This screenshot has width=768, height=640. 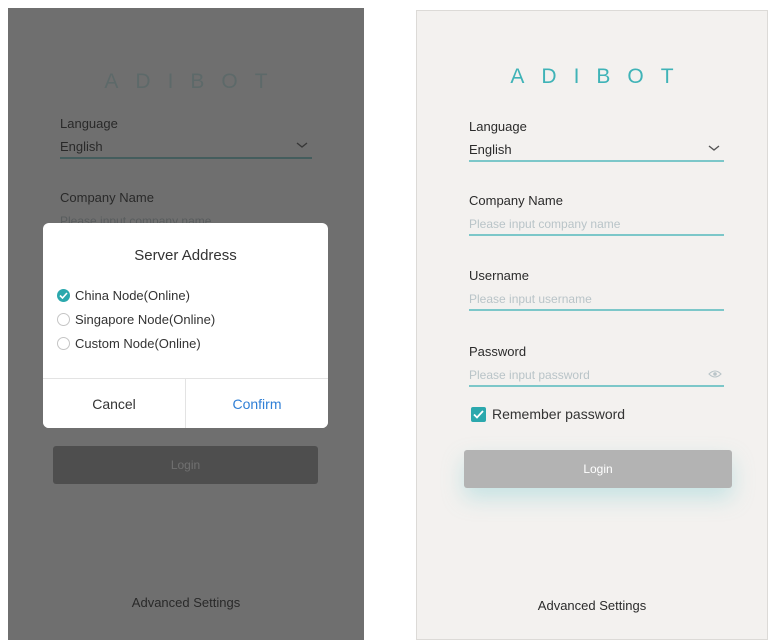 I want to click on eye-icon, so click(x=715, y=374).